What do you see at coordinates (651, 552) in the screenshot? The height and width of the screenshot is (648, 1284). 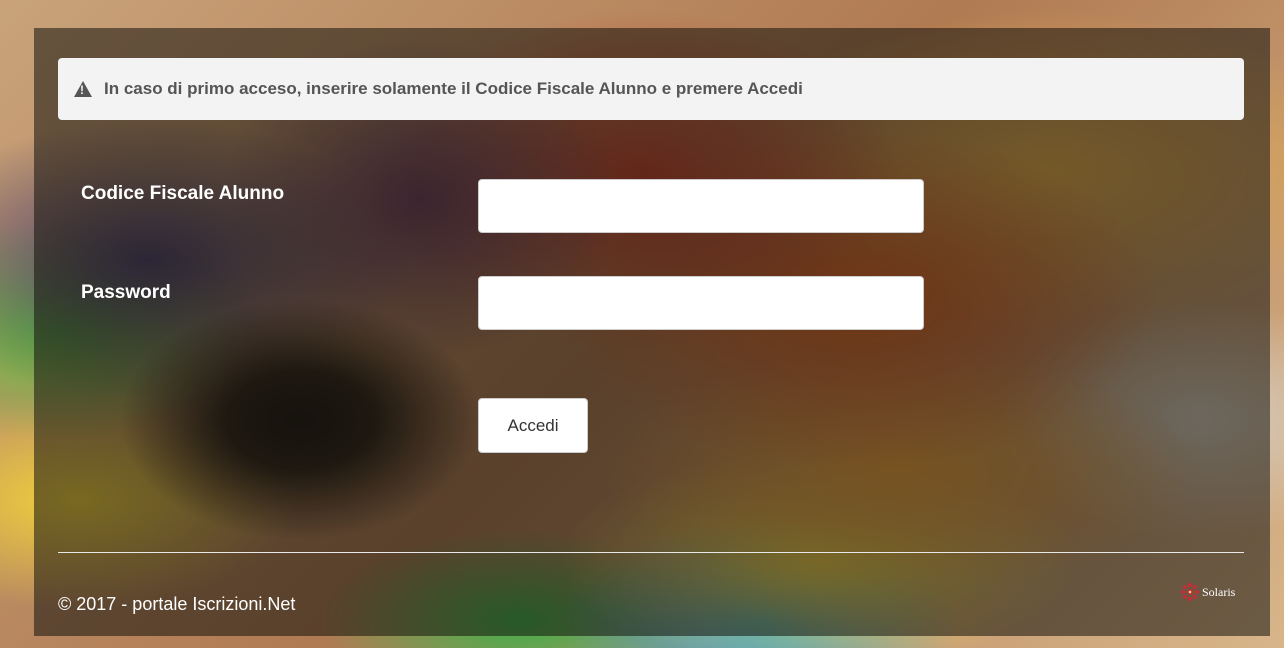 I see `footer-divider` at bounding box center [651, 552].